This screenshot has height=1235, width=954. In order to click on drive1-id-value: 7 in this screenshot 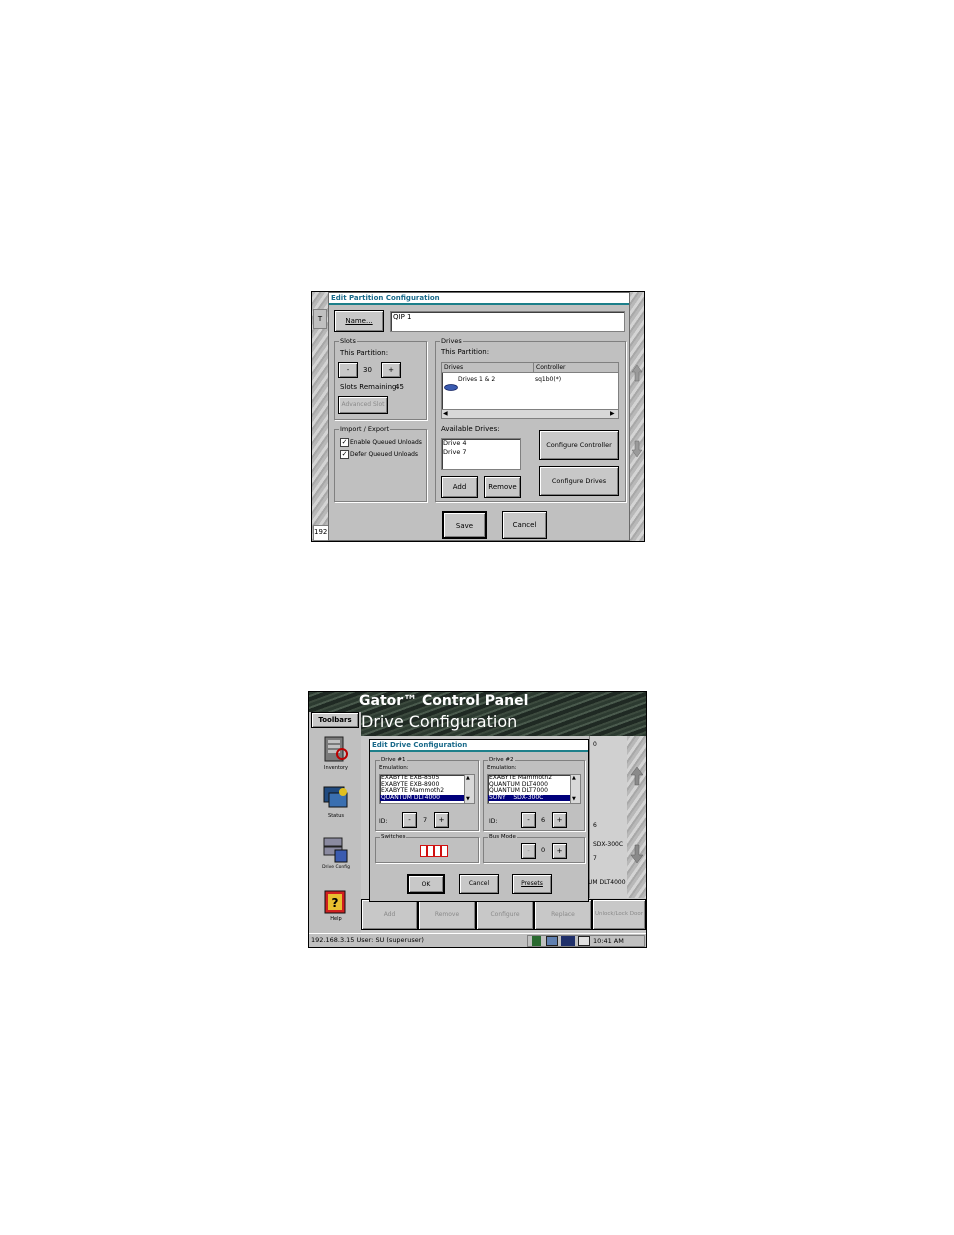, I will do `click(425, 820)`.